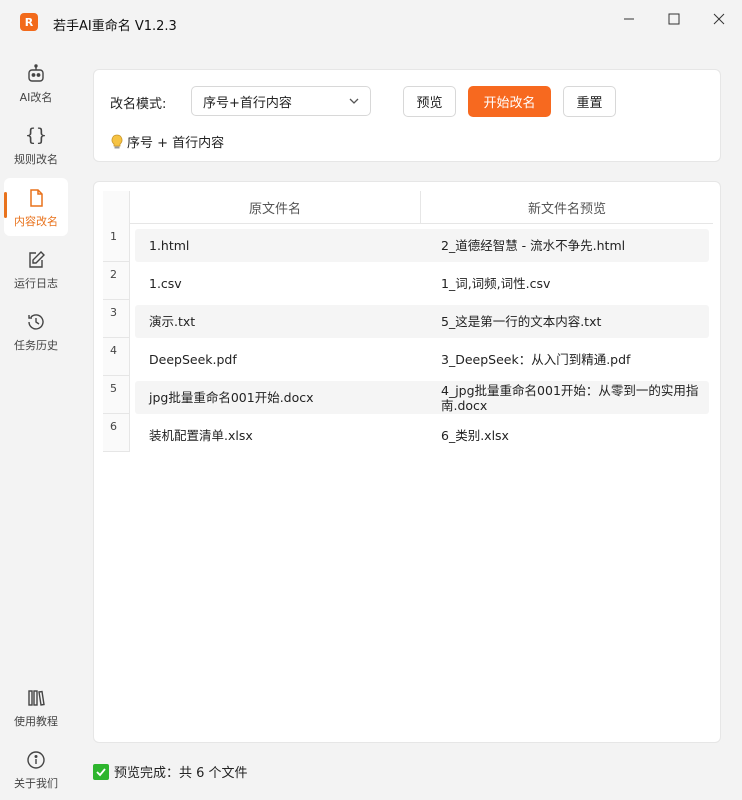  Describe the element at coordinates (116, 319) in the screenshot. I see `row-number: 3` at that location.